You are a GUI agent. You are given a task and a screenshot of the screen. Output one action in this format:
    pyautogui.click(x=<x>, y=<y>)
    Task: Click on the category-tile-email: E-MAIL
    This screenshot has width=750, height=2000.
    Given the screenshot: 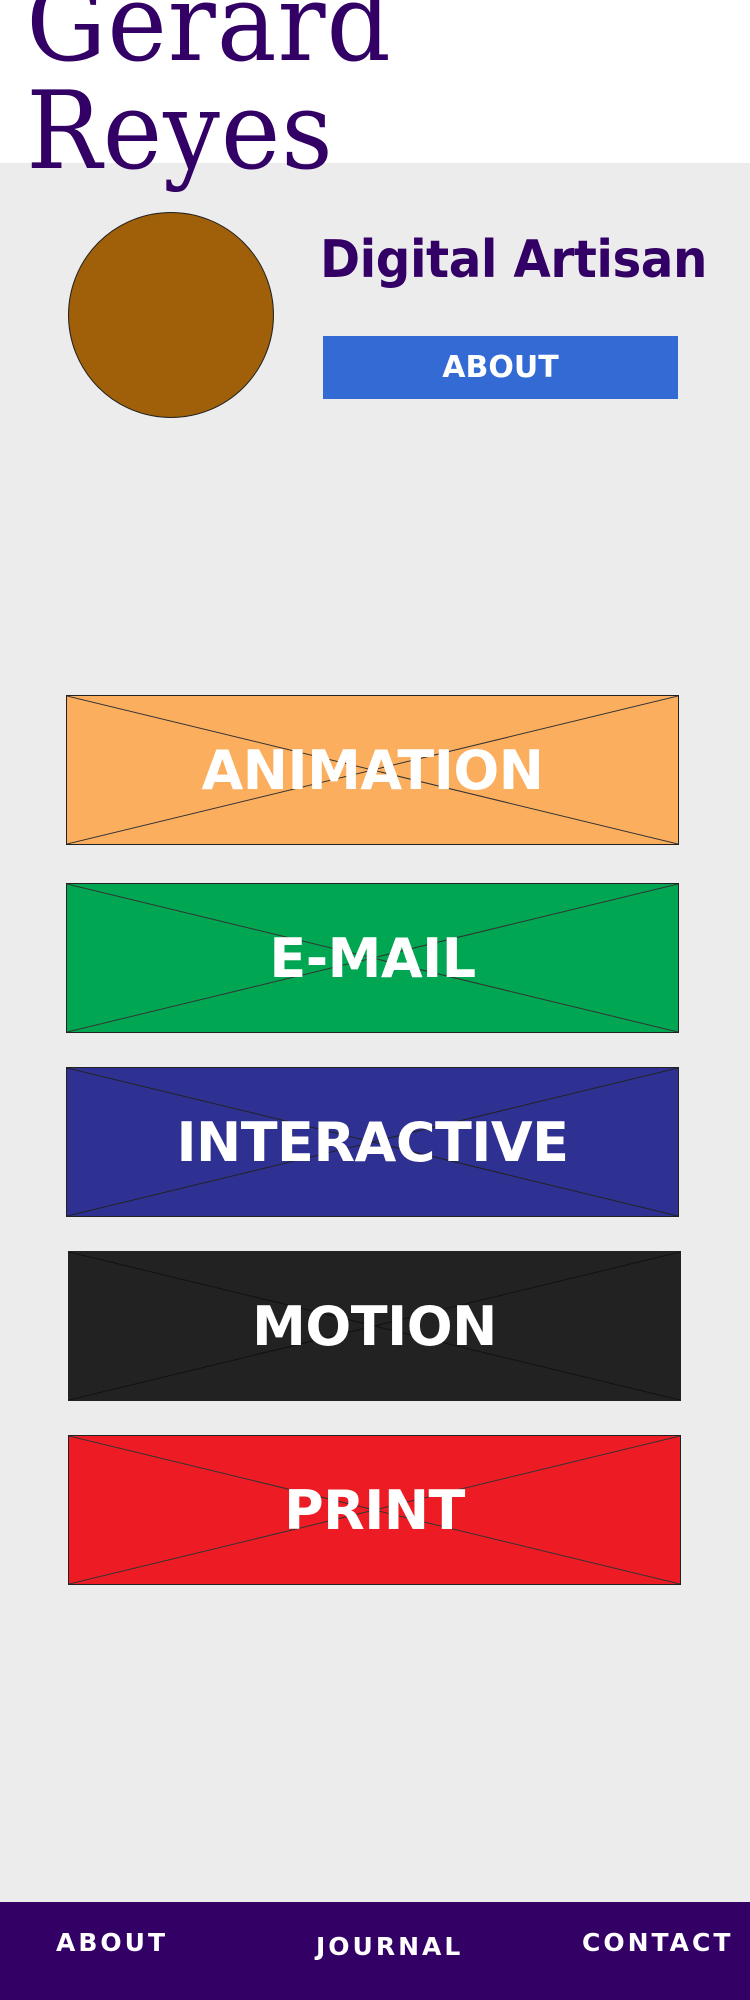 What is the action you would take?
    pyautogui.click(x=372, y=958)
    